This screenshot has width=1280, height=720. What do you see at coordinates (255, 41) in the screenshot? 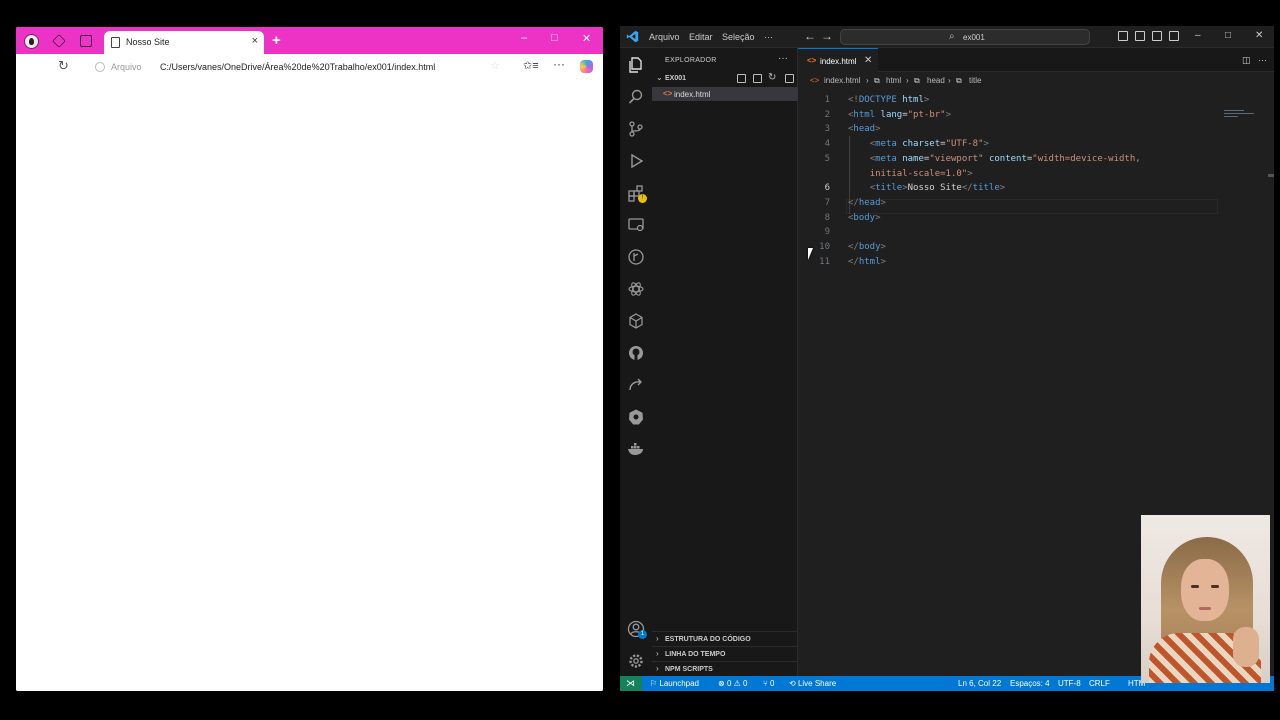
I see `tab-close-icon: ×` at bounding box center [255, 41].